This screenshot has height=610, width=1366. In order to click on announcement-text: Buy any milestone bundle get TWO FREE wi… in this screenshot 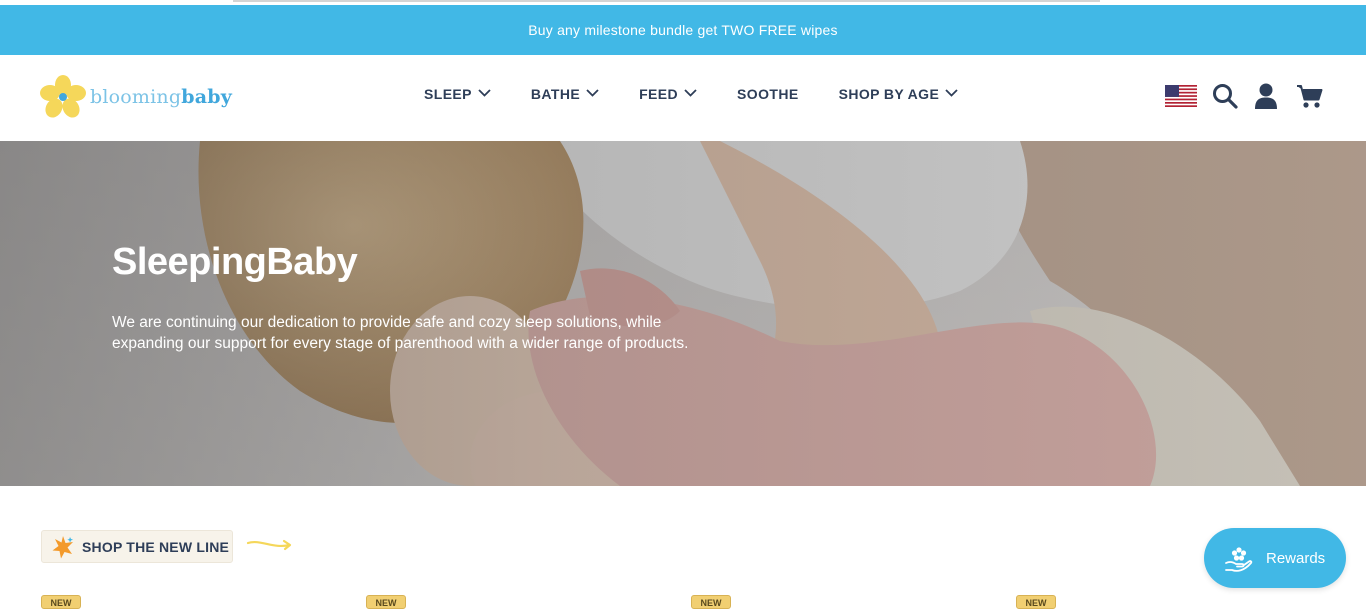, I will do `click(683, 30)`.